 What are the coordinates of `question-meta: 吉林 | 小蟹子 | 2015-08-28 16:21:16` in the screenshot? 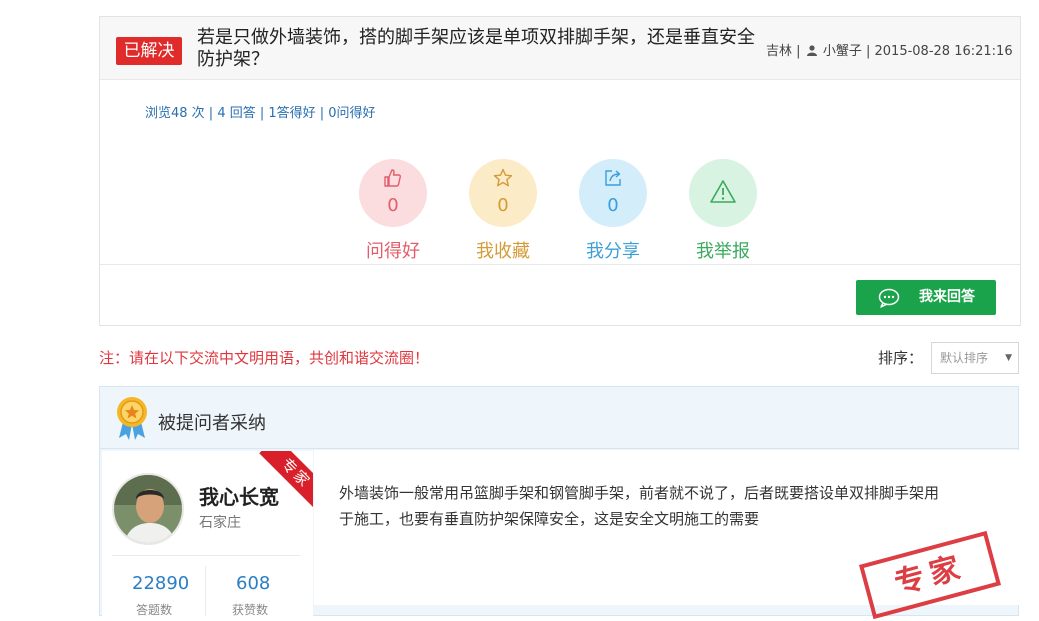 It's located at (889, 49).